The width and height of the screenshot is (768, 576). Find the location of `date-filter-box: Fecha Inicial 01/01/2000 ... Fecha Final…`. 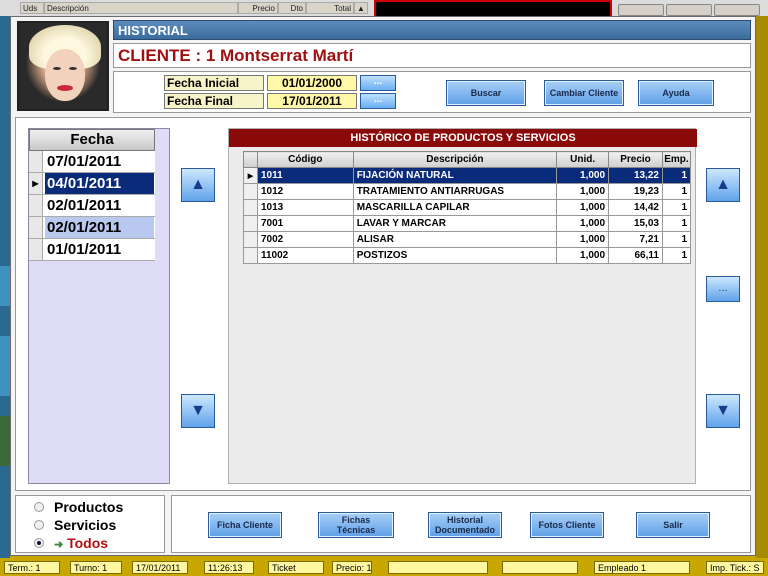

date-filter-box: Fecha Inicial 01/01/2000 ... Fecha Final… is located at coordinates (432, 92).